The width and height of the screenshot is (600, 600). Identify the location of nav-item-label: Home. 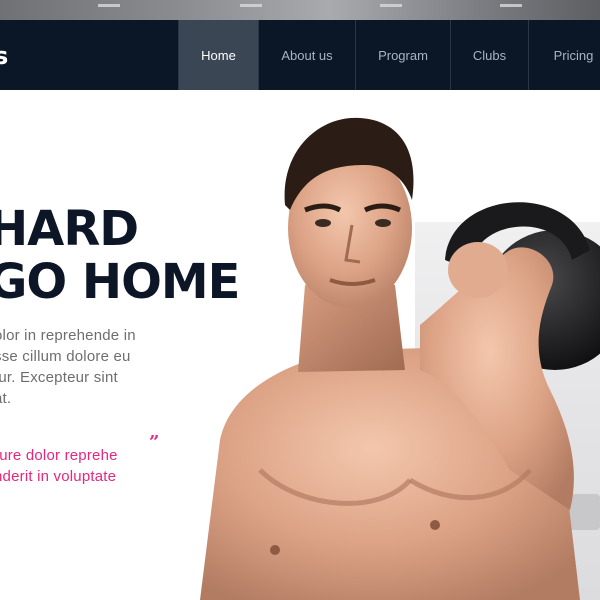
(218, 55).